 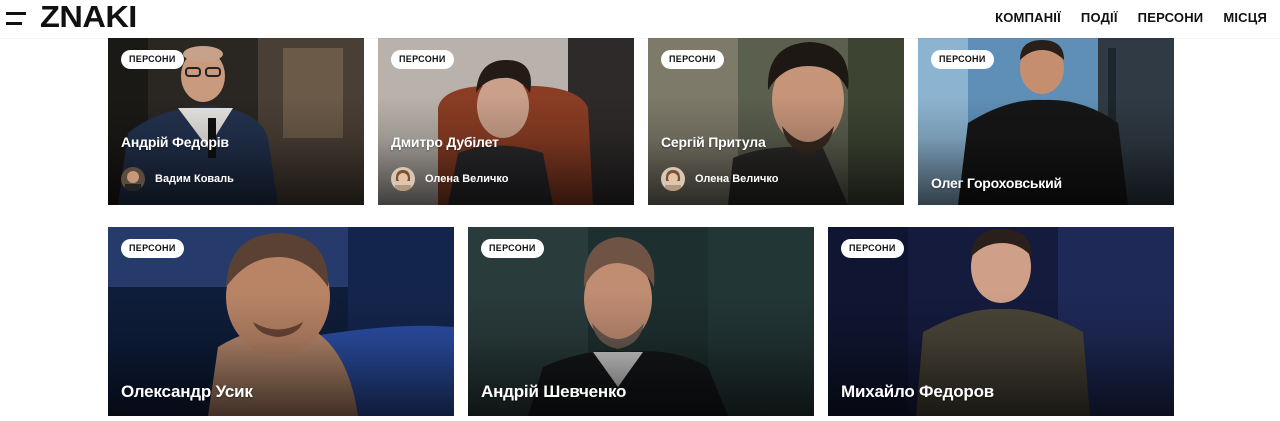 What do you see at coordinates (1121, 18) in the screenshot?
I see `main-nav: КОМПАНІЇ ПОДІЇ ПЕРСОНИ МІСЦЯ` at bounding box center [1121, 18].